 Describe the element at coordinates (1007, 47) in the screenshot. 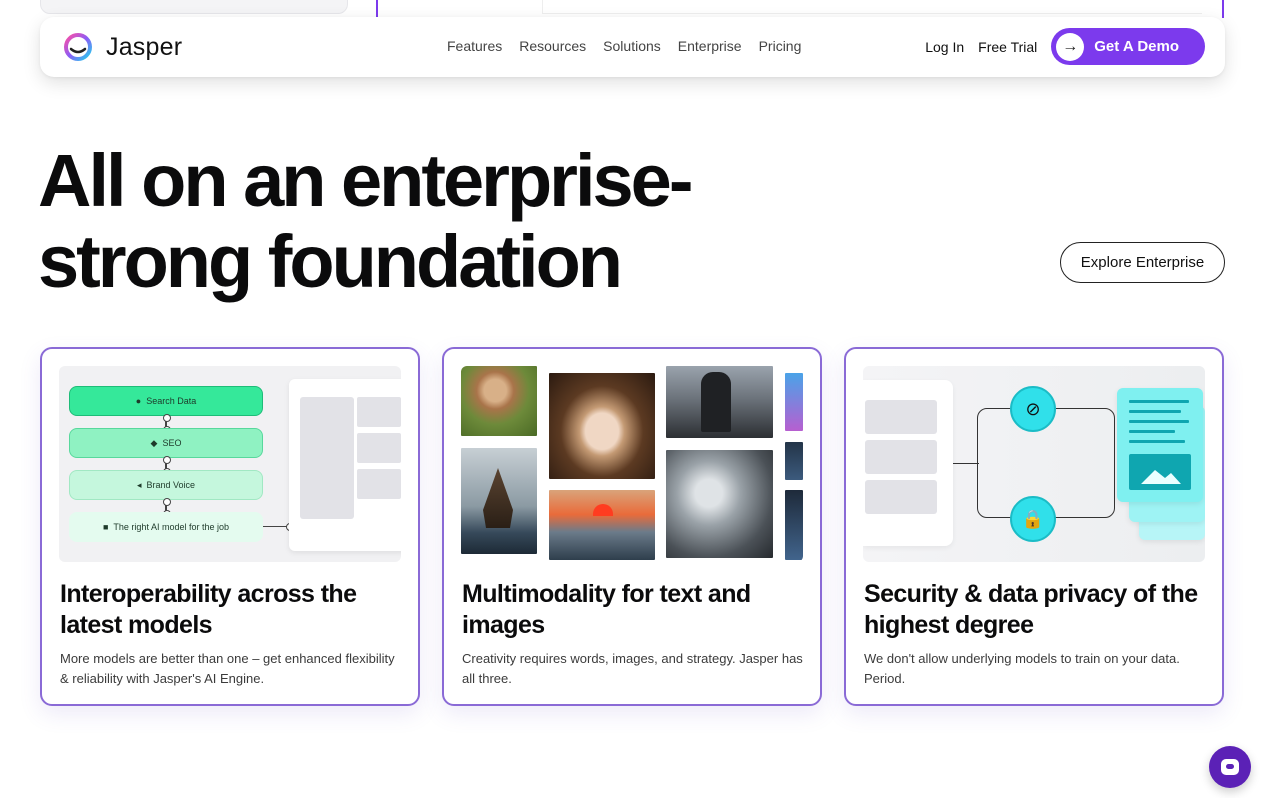

I see `free-trial-link: Free Trial` at that location.